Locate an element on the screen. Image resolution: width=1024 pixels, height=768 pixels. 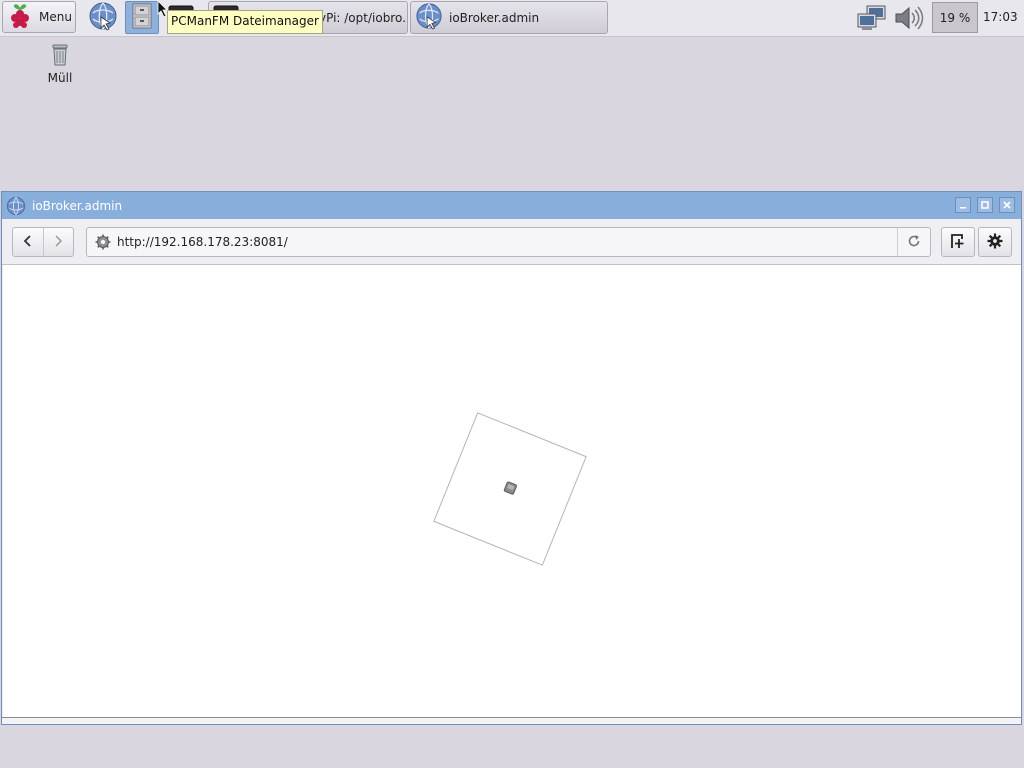
maximize-icon is located at coordinates (985, 205).